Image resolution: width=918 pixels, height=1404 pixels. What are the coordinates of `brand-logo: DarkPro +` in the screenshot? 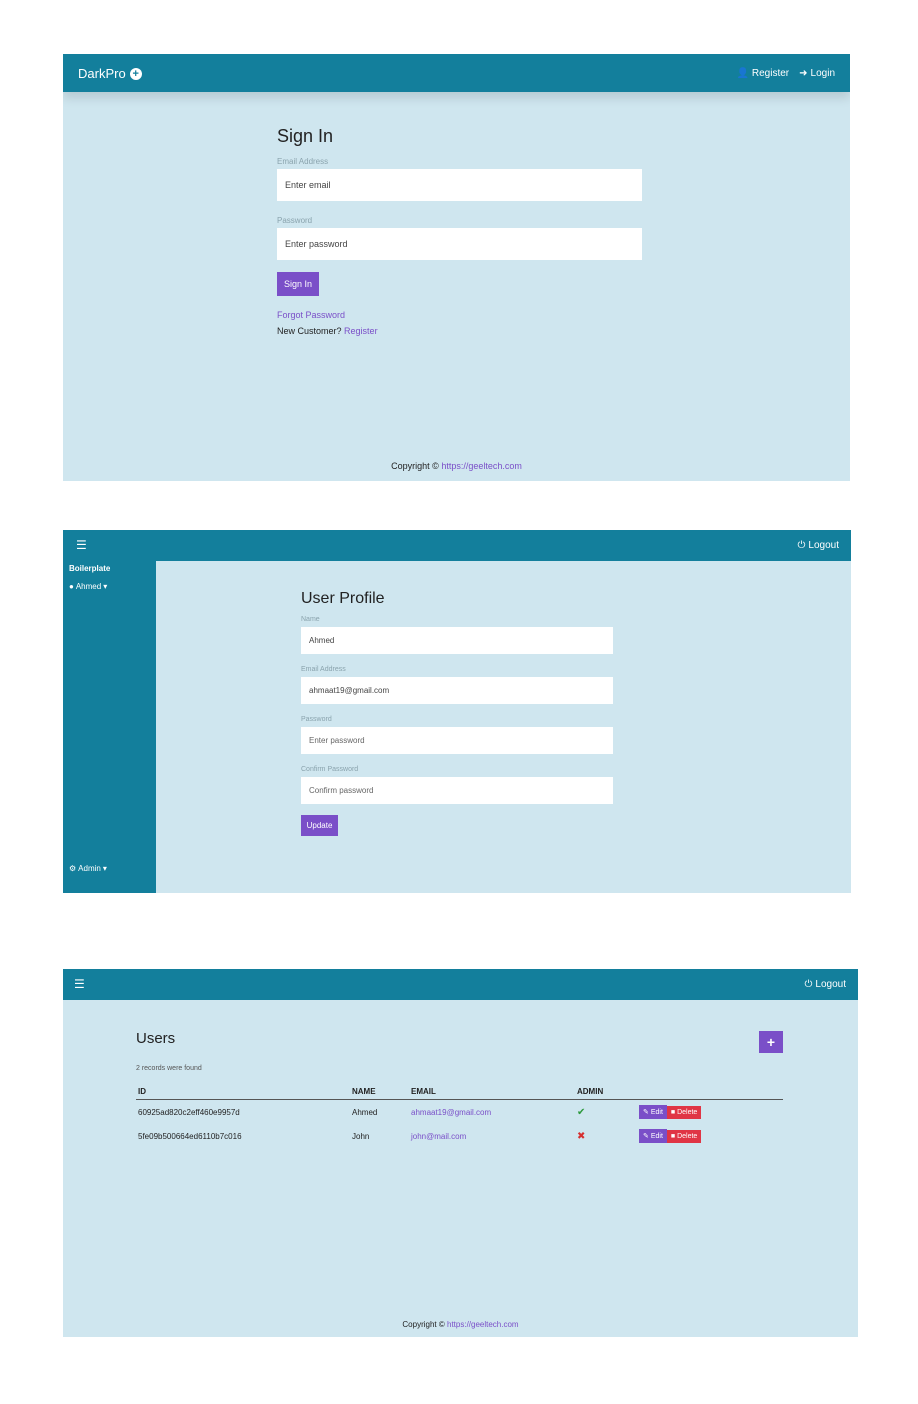 It's located at (110, 73).